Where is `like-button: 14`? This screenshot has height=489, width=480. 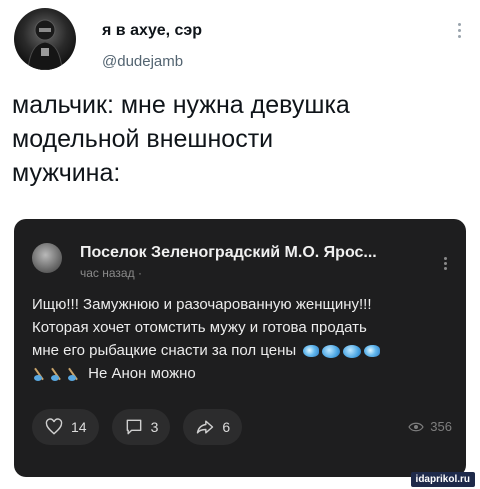
like-button: 14 is located at coordinates (65, 427).